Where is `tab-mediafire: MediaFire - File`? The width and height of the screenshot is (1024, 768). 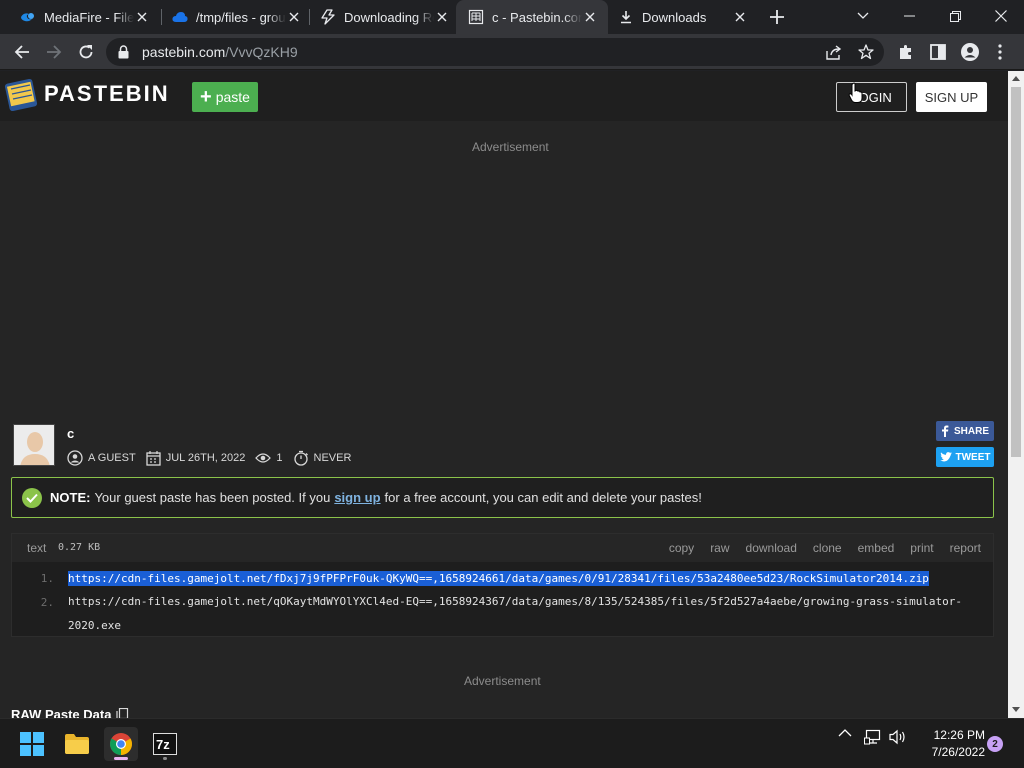
tab-mediafire: MediaFire - File is located at coordinates (84, 17).